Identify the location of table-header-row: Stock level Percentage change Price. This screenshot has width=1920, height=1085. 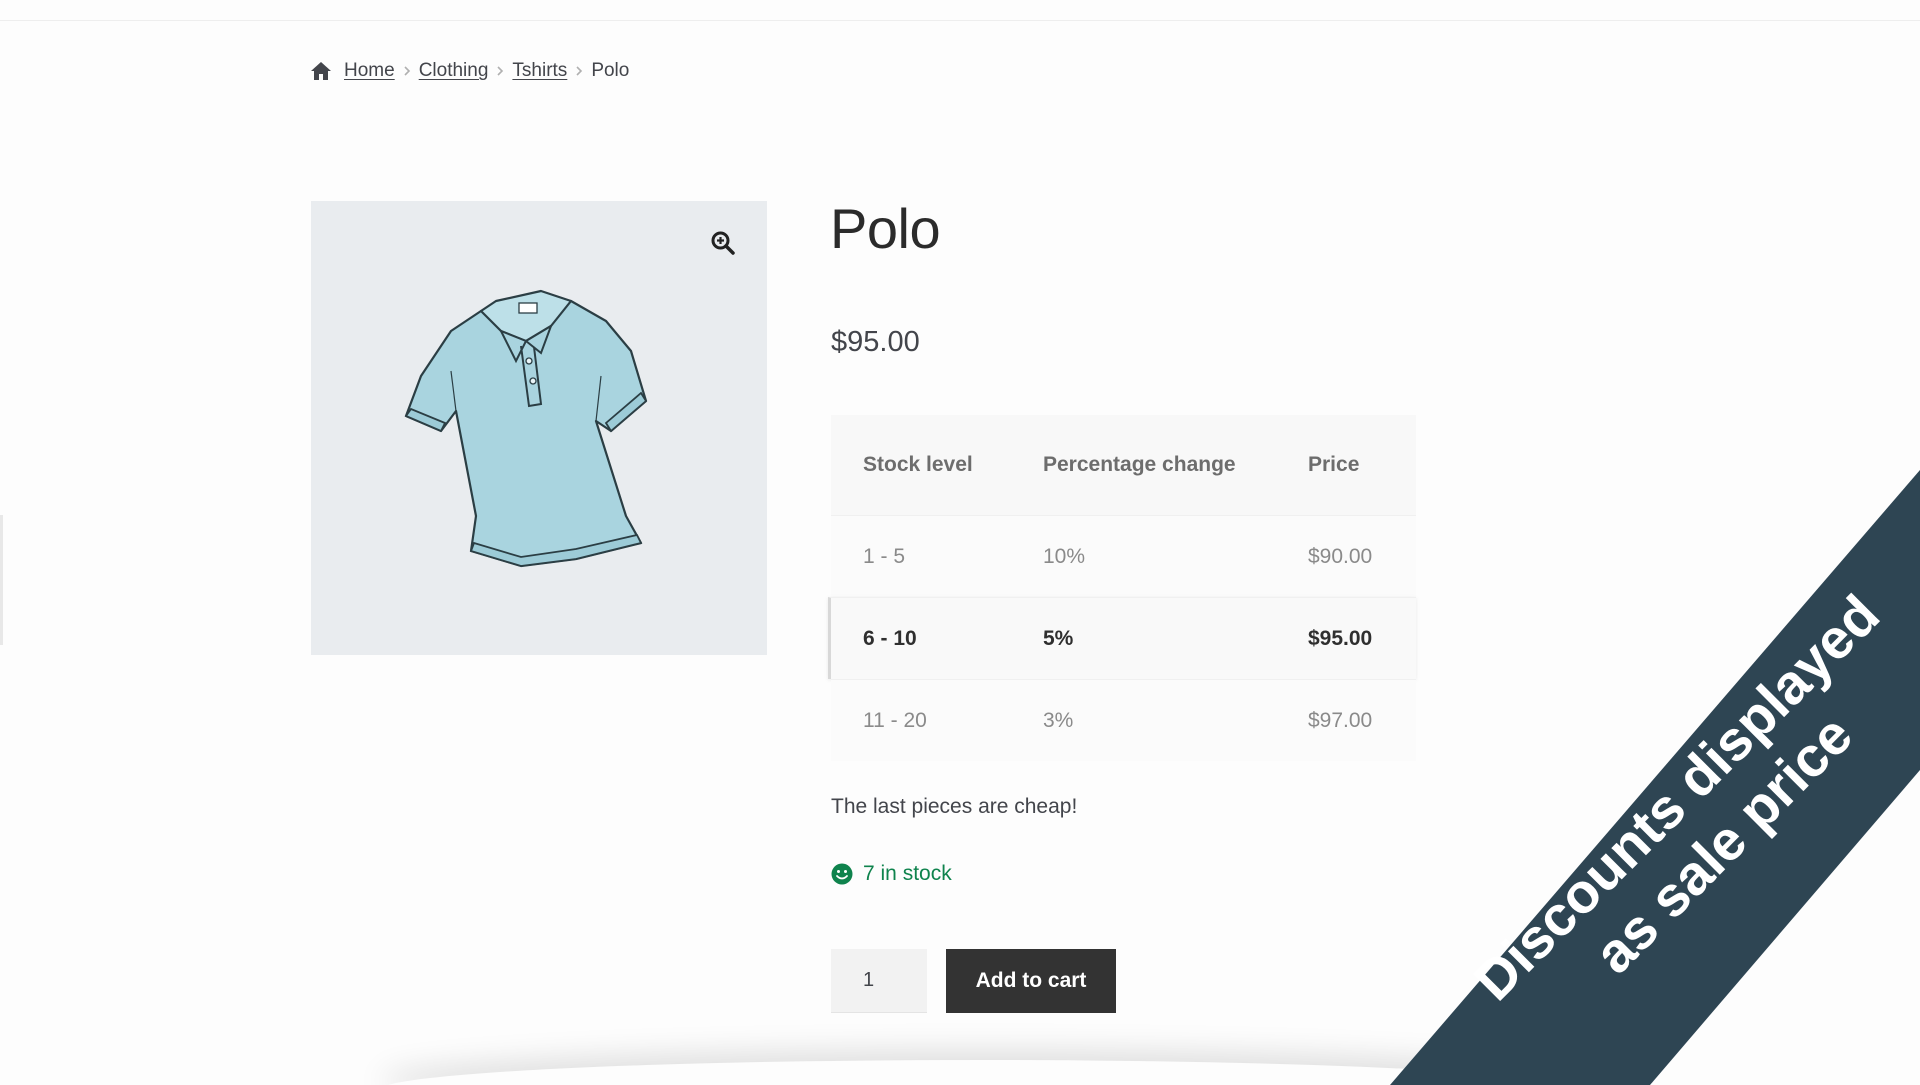
(1123, 465).